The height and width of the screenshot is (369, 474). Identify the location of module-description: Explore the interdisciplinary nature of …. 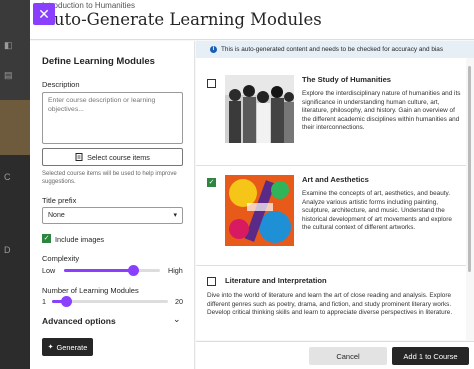
(381, 111).